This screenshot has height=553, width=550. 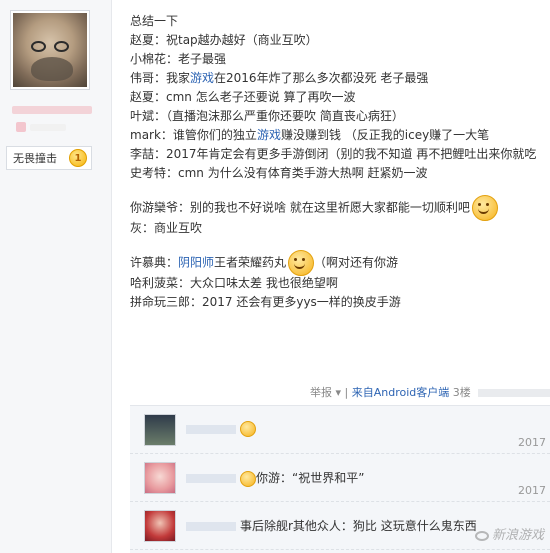 What do you see at coordinates (265, 302) in the screenshot?
I see `post-line: 拼命玩三郎：2017 还会有更多yys一样的换皮手游` at bounding box center [265, 302].